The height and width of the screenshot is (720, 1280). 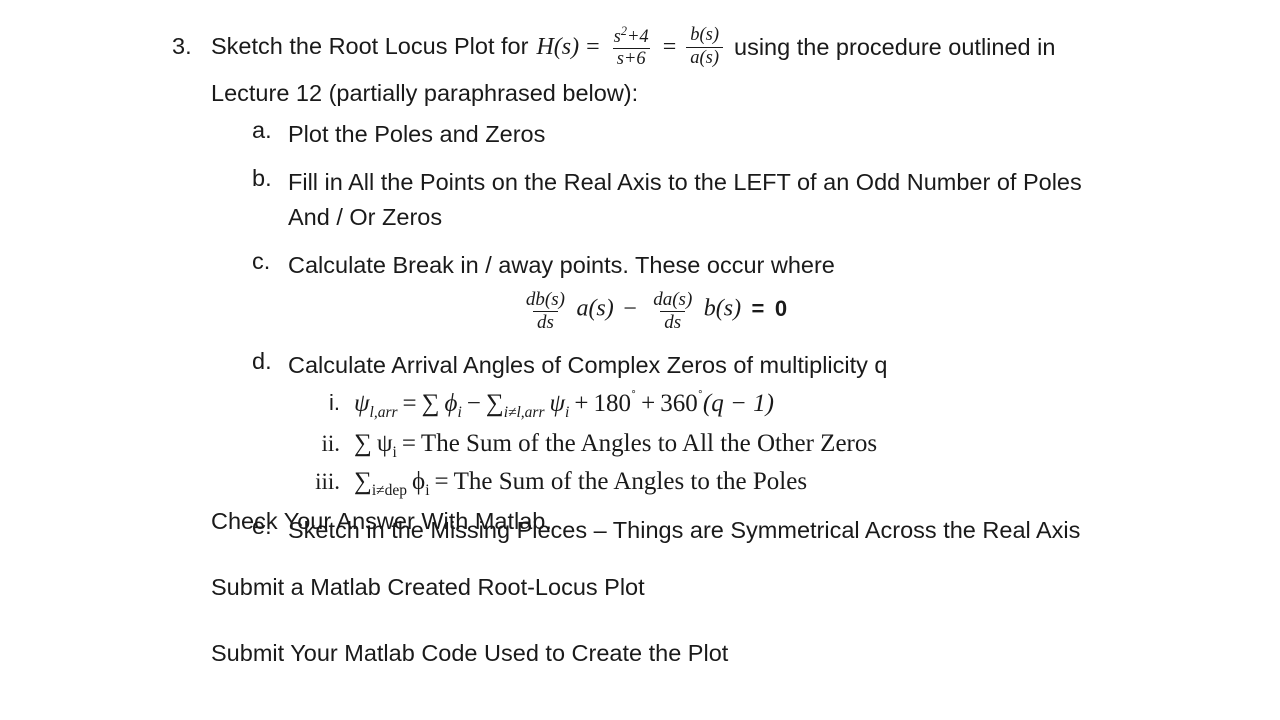 What do you see at coordinates (781, 308) in the screenshot?
I see `break-result-zero: 0` at bounding box center [781, 308].